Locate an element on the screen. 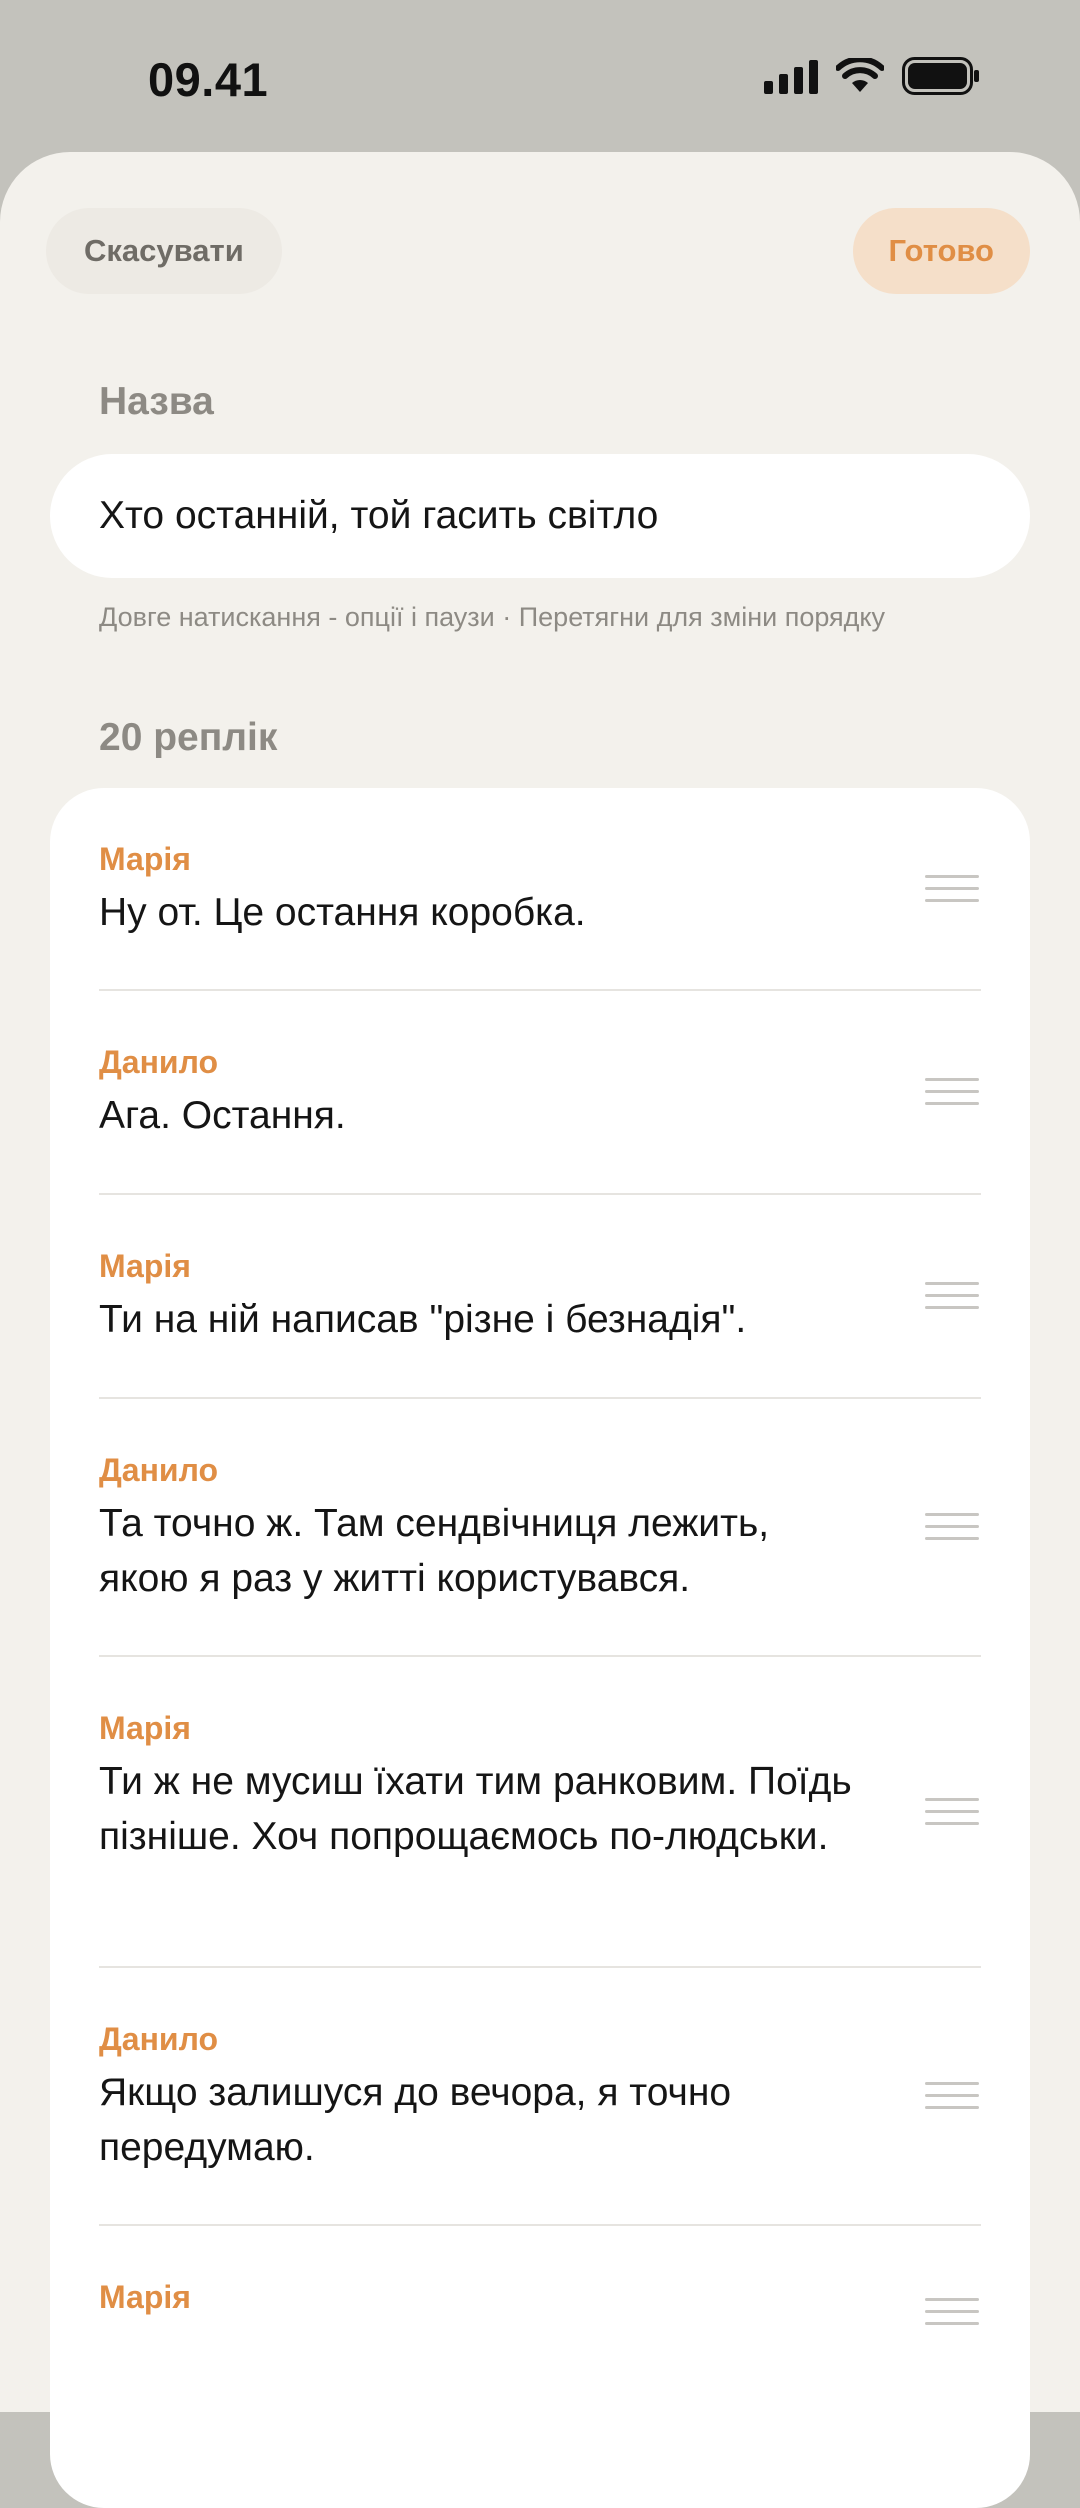 This screenshot has width=1080, height=2508. wifi-icon is located at coordinates (860, 76).